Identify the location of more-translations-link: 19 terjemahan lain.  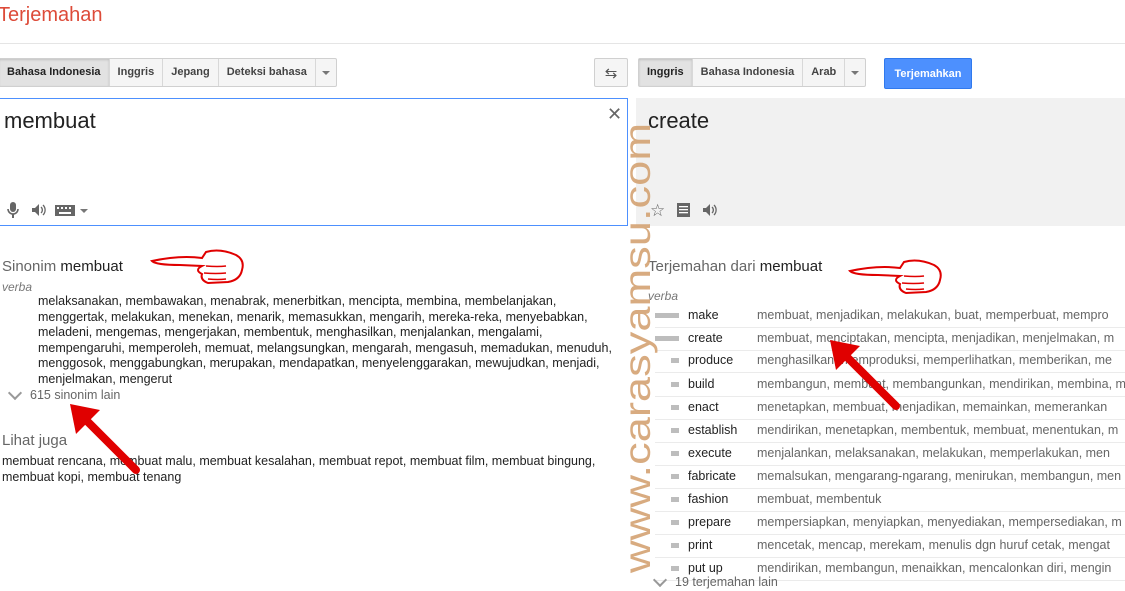
(715, 580).